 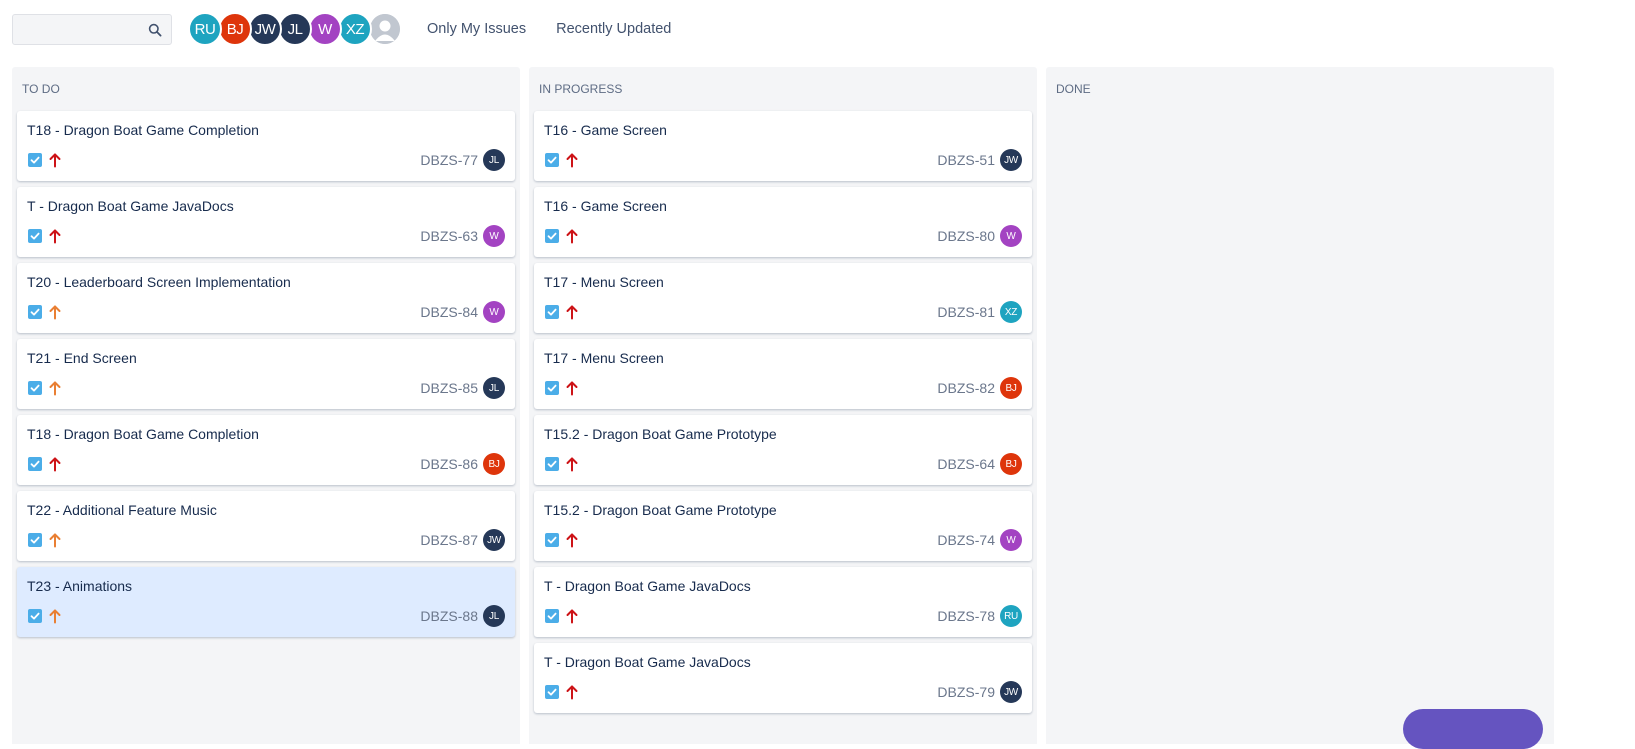 What do you see at coordinates (783, 602) in the screenshot?
I see `issue-card: T - Dragon Boat Game JavaDocs DBZS-78 RU` at bounding box center [783, 602].